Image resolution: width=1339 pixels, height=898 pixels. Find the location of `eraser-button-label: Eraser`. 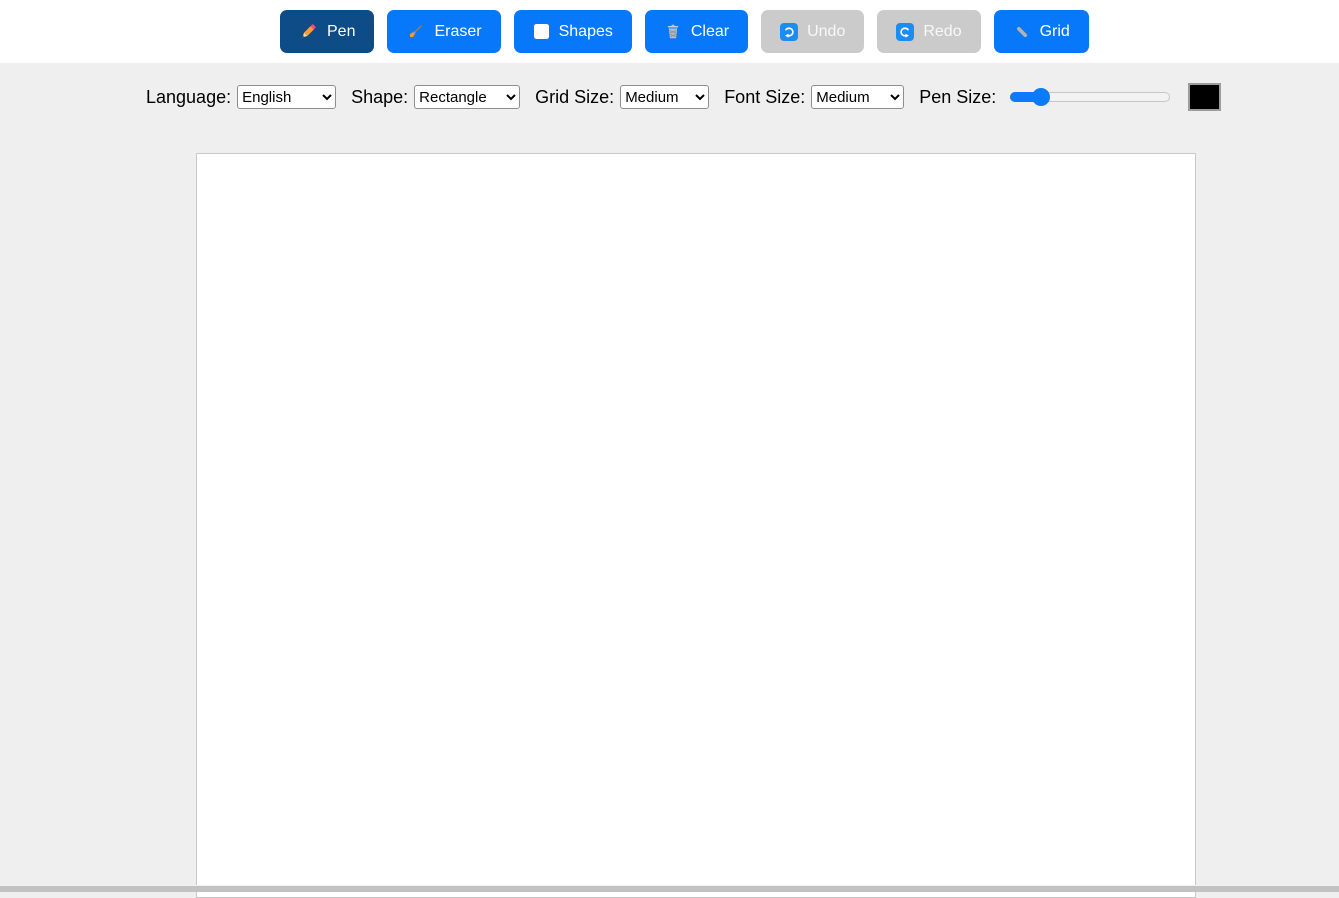

eraser-button-label: Eraser is located at coordinates (457, 32).